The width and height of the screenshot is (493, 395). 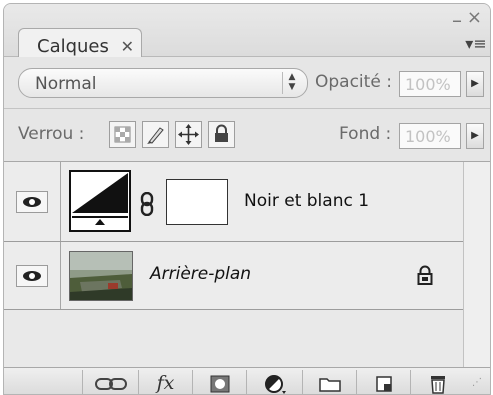 What do you see at coordinates (163, 83) in the screenshot?
I see `blend-mode-select: Normal ▲ ▼` at bounding box center [163, 83].